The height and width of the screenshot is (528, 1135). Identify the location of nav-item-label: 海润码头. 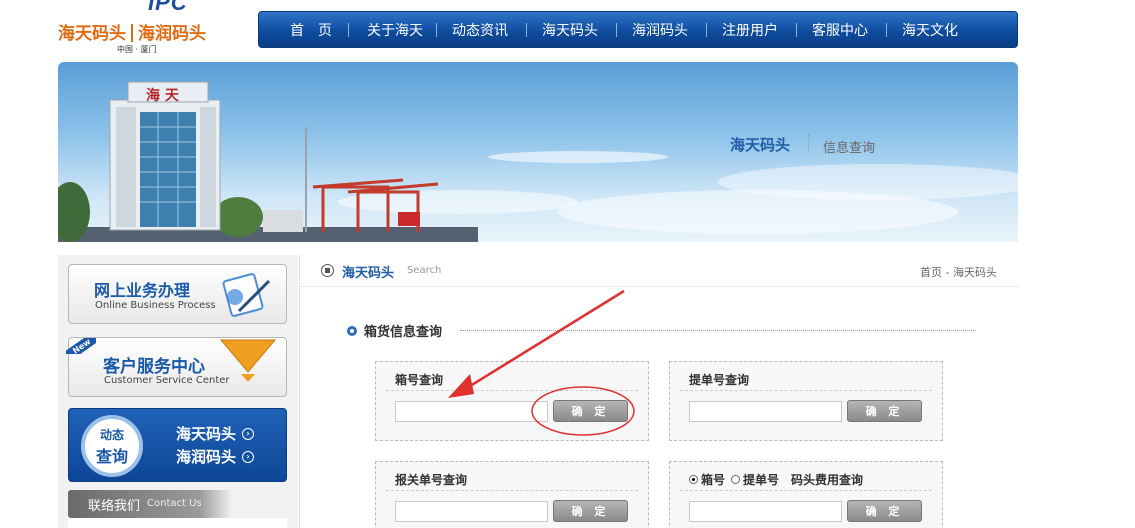
(660, 30).